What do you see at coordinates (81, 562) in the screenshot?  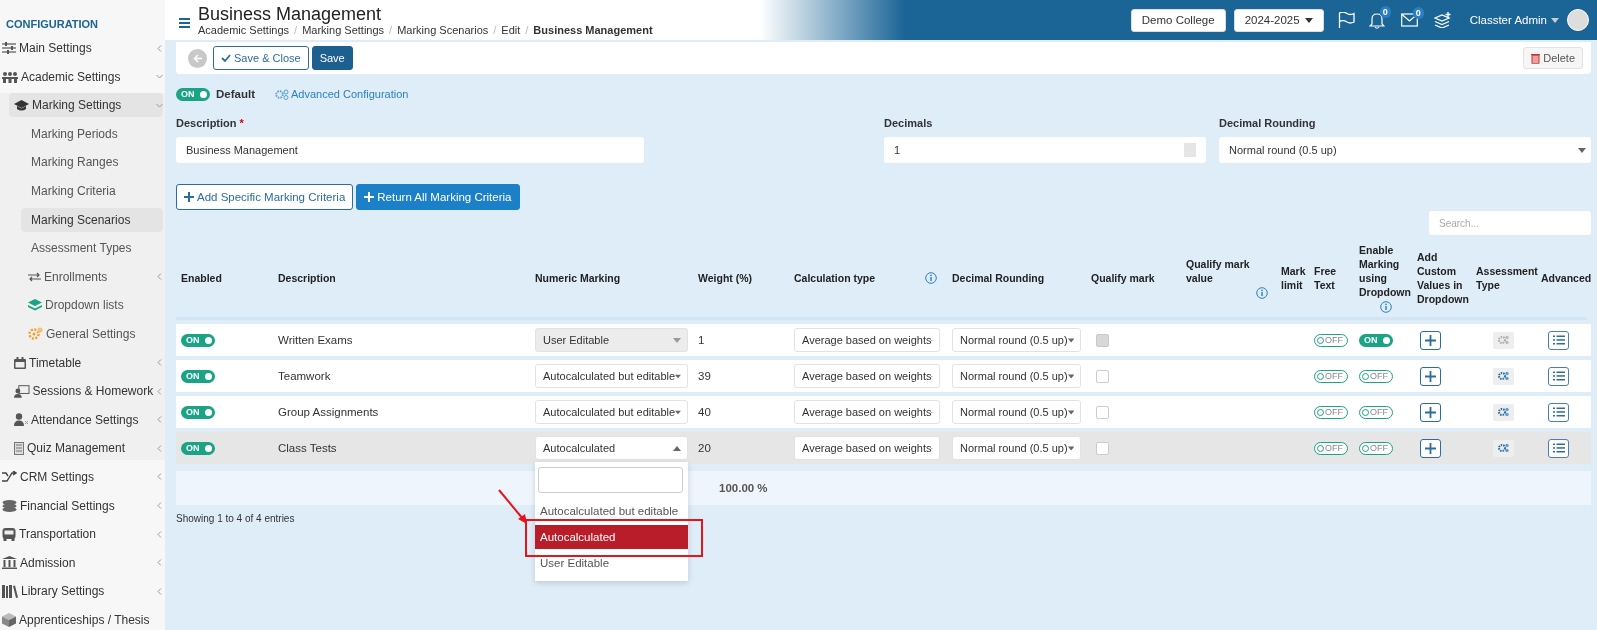 I see `sidebar-item: Admission` at bounding box center [81, 562].